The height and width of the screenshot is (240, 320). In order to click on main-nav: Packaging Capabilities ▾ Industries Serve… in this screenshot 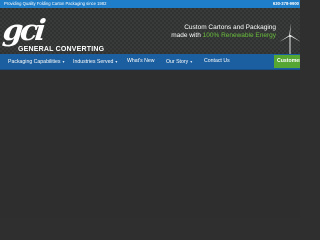, I will do `click(150, 62)`.